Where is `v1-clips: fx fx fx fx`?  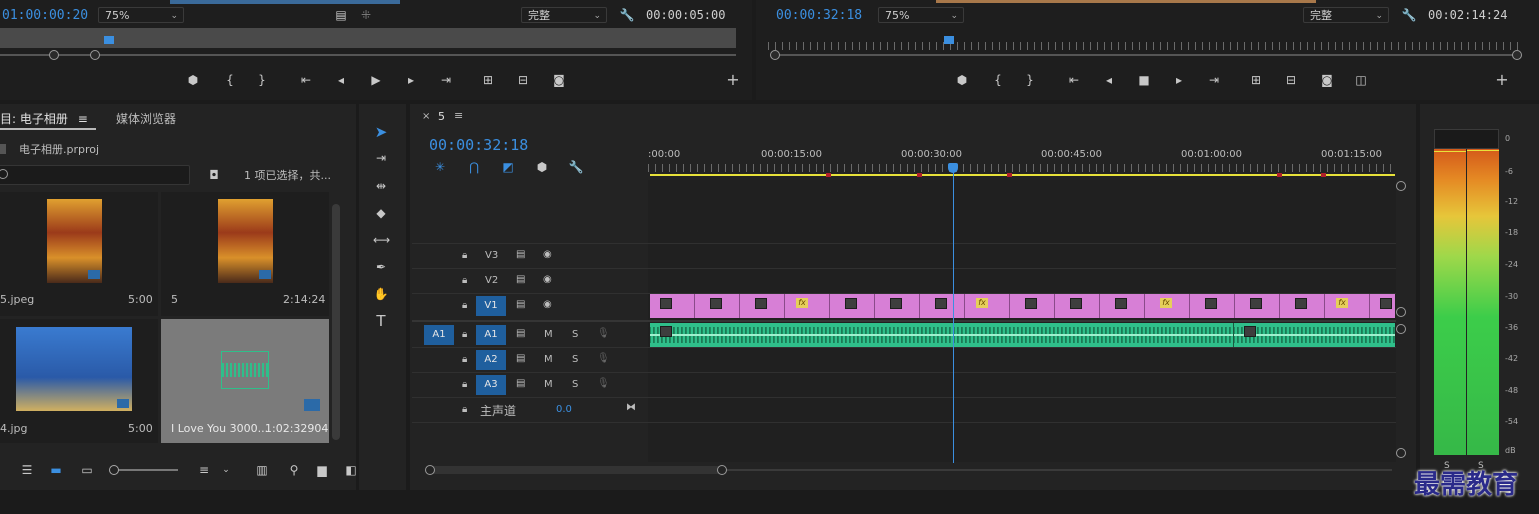 v1-clips: fx fx fx fx is located at coordinates (1022, 306).